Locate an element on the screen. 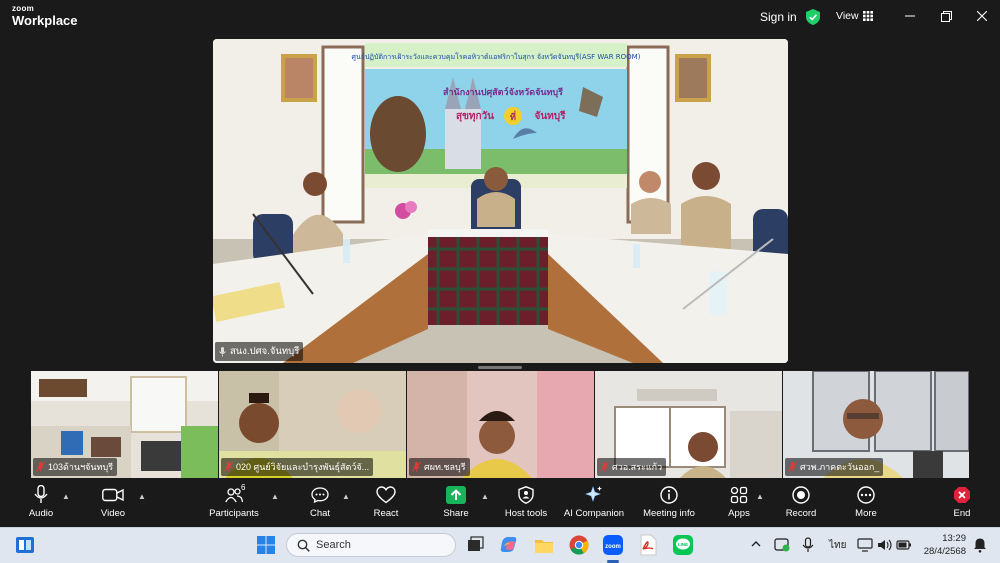 This screenshot has width=1000, height=563. logo-line2: Workplace is located at coordinates (45, 20).